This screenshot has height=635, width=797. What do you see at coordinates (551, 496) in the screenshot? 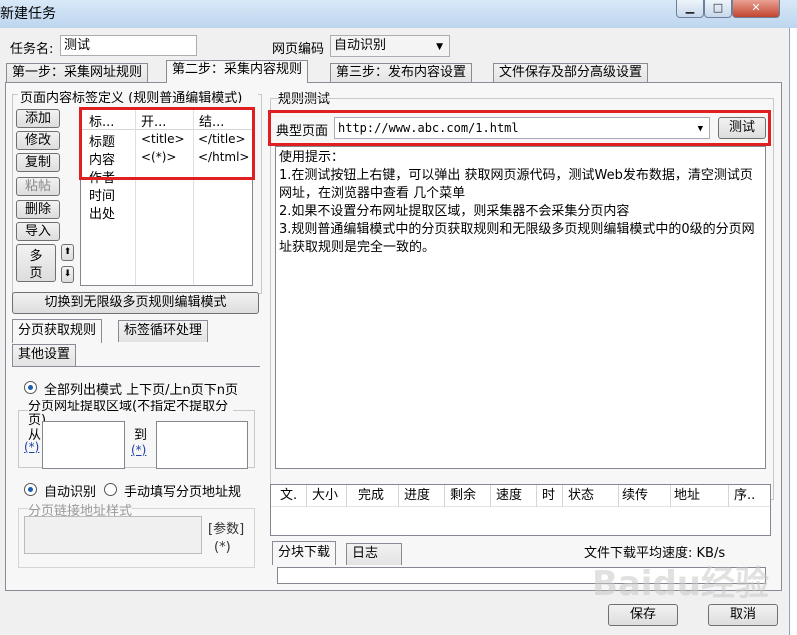
I see `col-time: 时` at bounding box center [551, 496].